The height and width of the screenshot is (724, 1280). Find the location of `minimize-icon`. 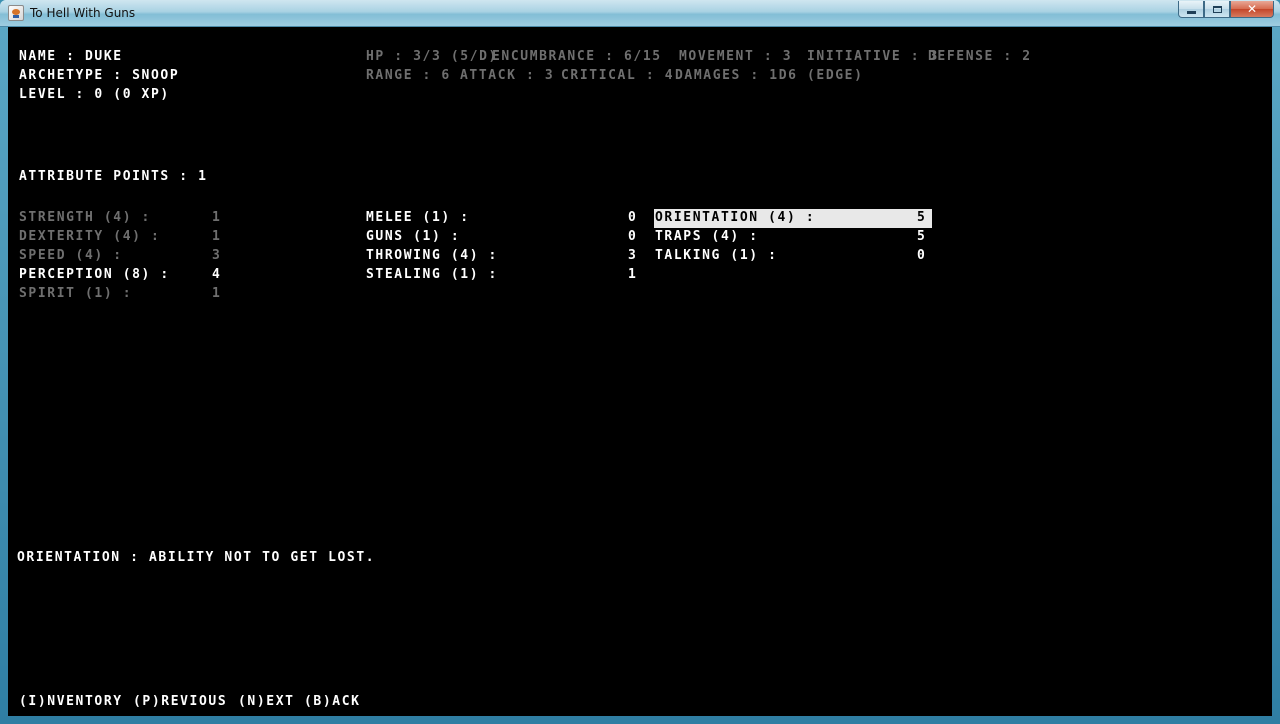

minimize-icon is located at coordinates (1191, 9).